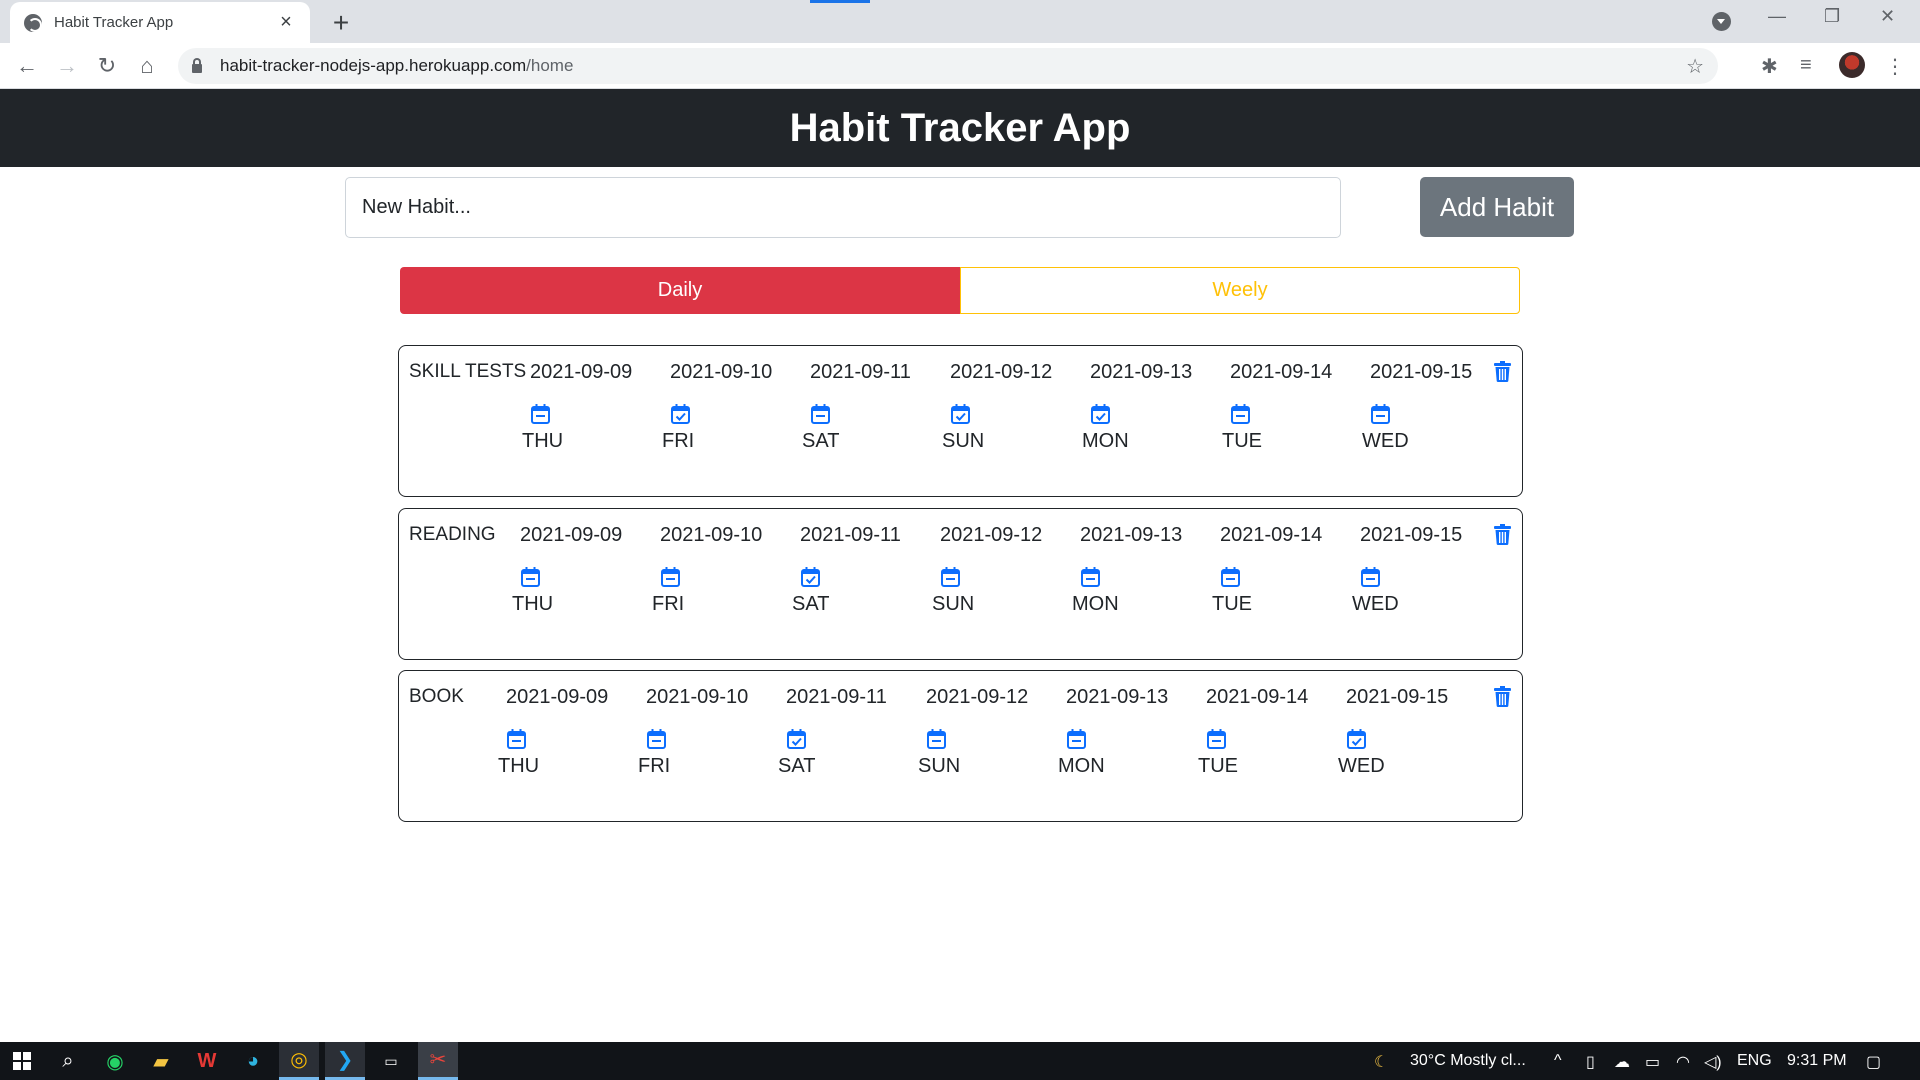 This screenshot has width=1920, height=1080. What do you see at coordinates (1652, 1062) in the screenshot?
I see `battery-icon: ▭` at bounding box center [1652, 1062].